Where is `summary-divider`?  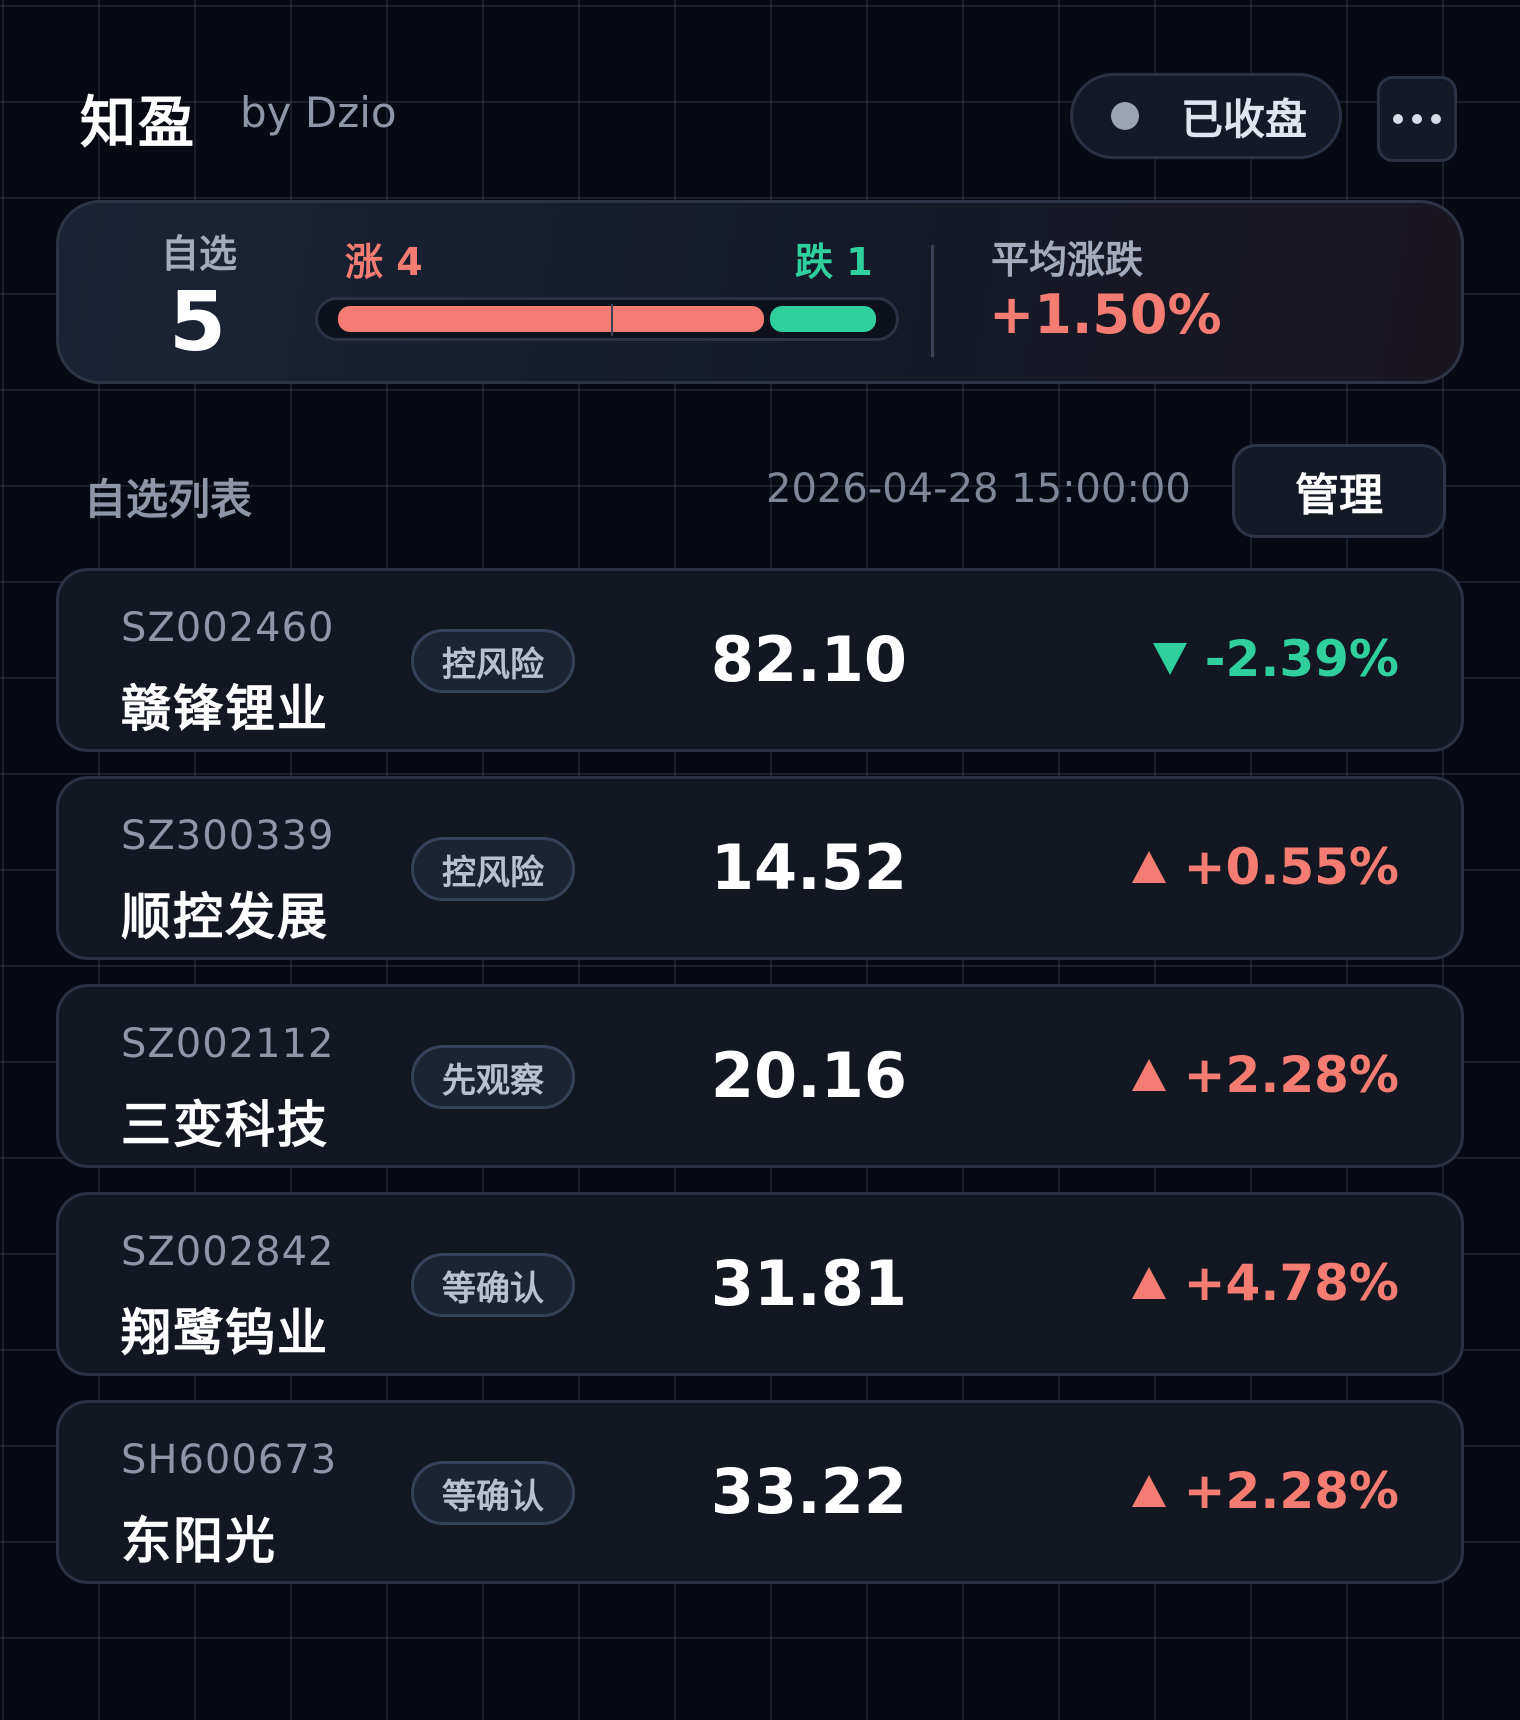
summary-divider is located at coordinates (932, 301).